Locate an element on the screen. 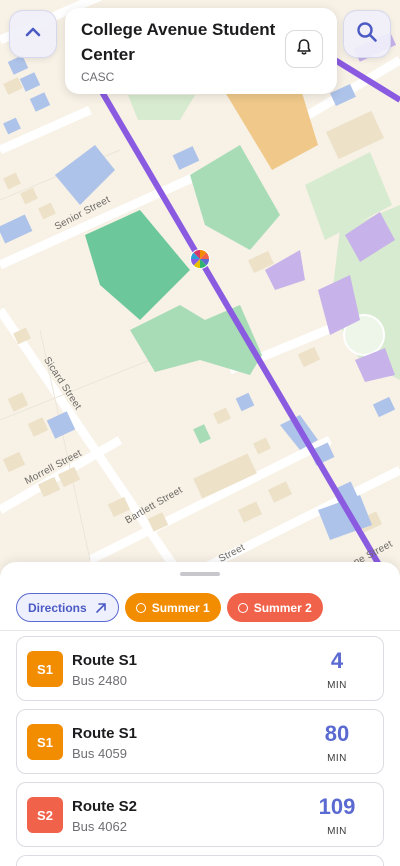 This screenshot has width=400, height=866. search-button is located at coordinates (367, 34).